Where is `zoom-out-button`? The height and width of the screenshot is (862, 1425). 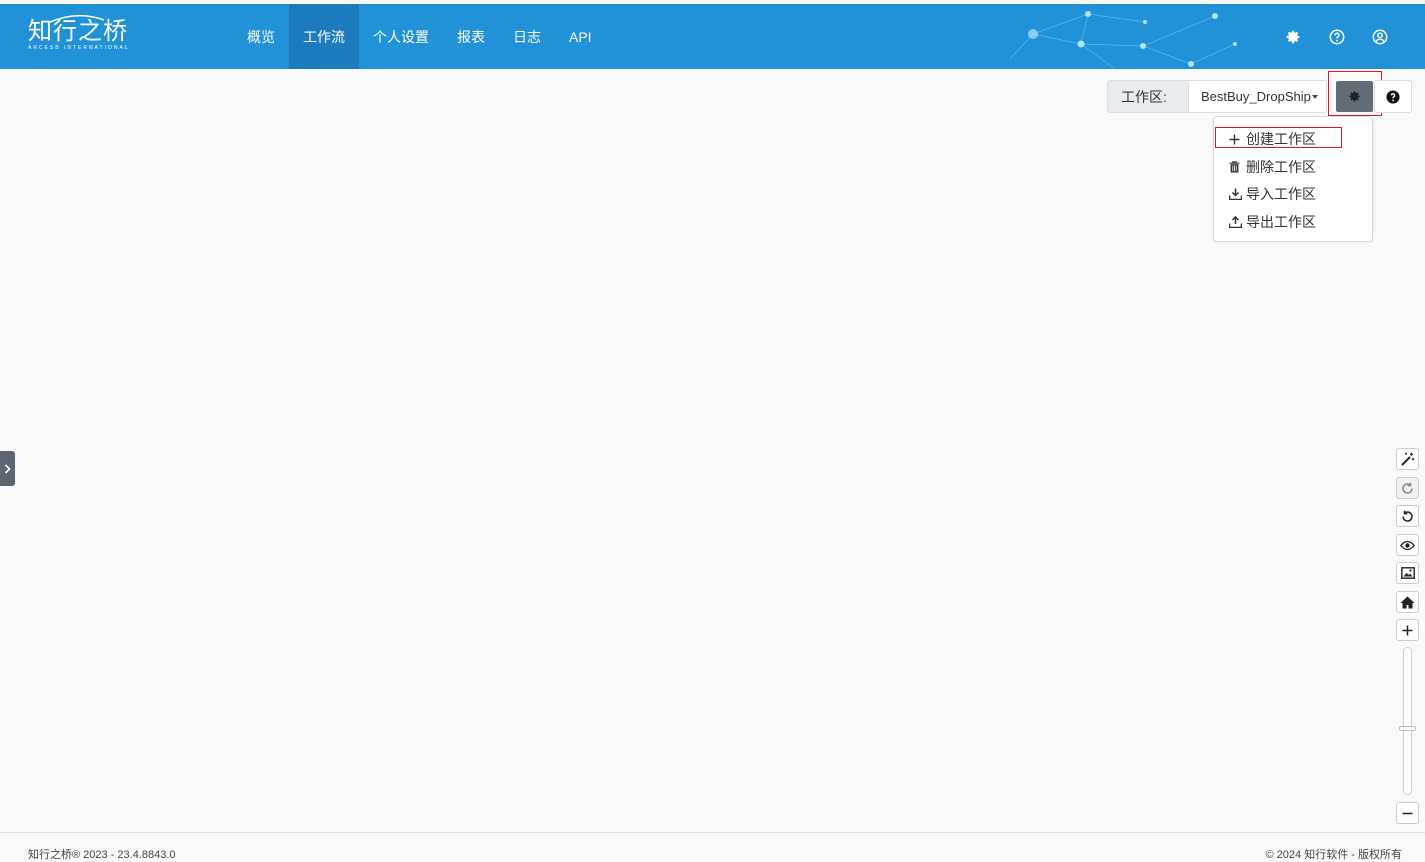 zoom-out-button is located at coordinates (1407, 813).